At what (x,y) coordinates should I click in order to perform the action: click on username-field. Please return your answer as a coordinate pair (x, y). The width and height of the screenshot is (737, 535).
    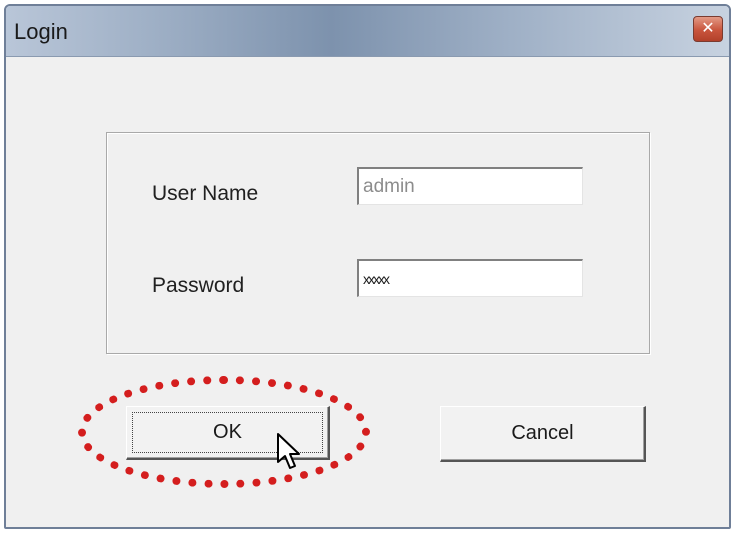
    Looking at the image, I should click on (470, 186).